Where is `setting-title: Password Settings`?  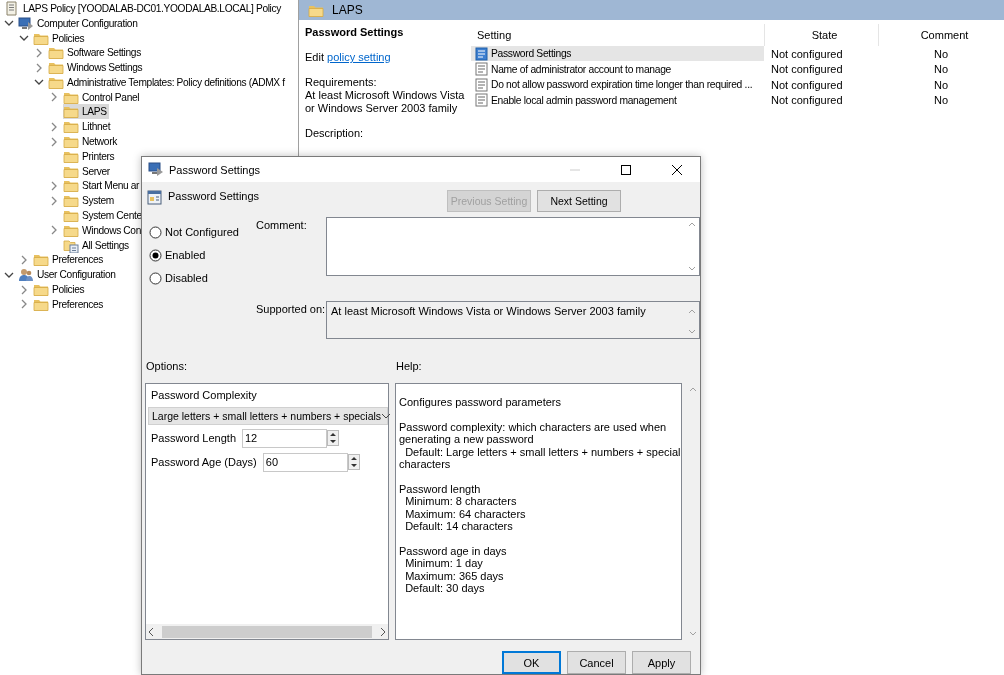 setting-title: Password Settings is located at coordinates (355, 32).